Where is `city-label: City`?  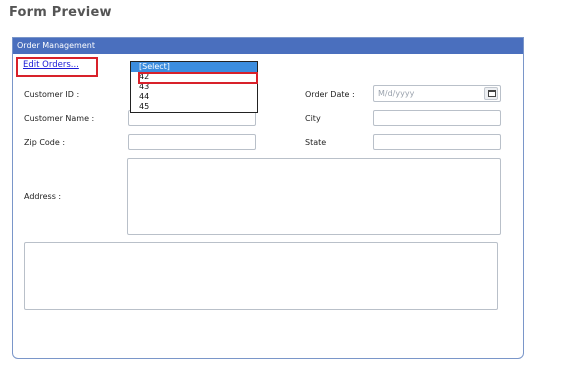 city-label: City is located at coordinates (313, 118).